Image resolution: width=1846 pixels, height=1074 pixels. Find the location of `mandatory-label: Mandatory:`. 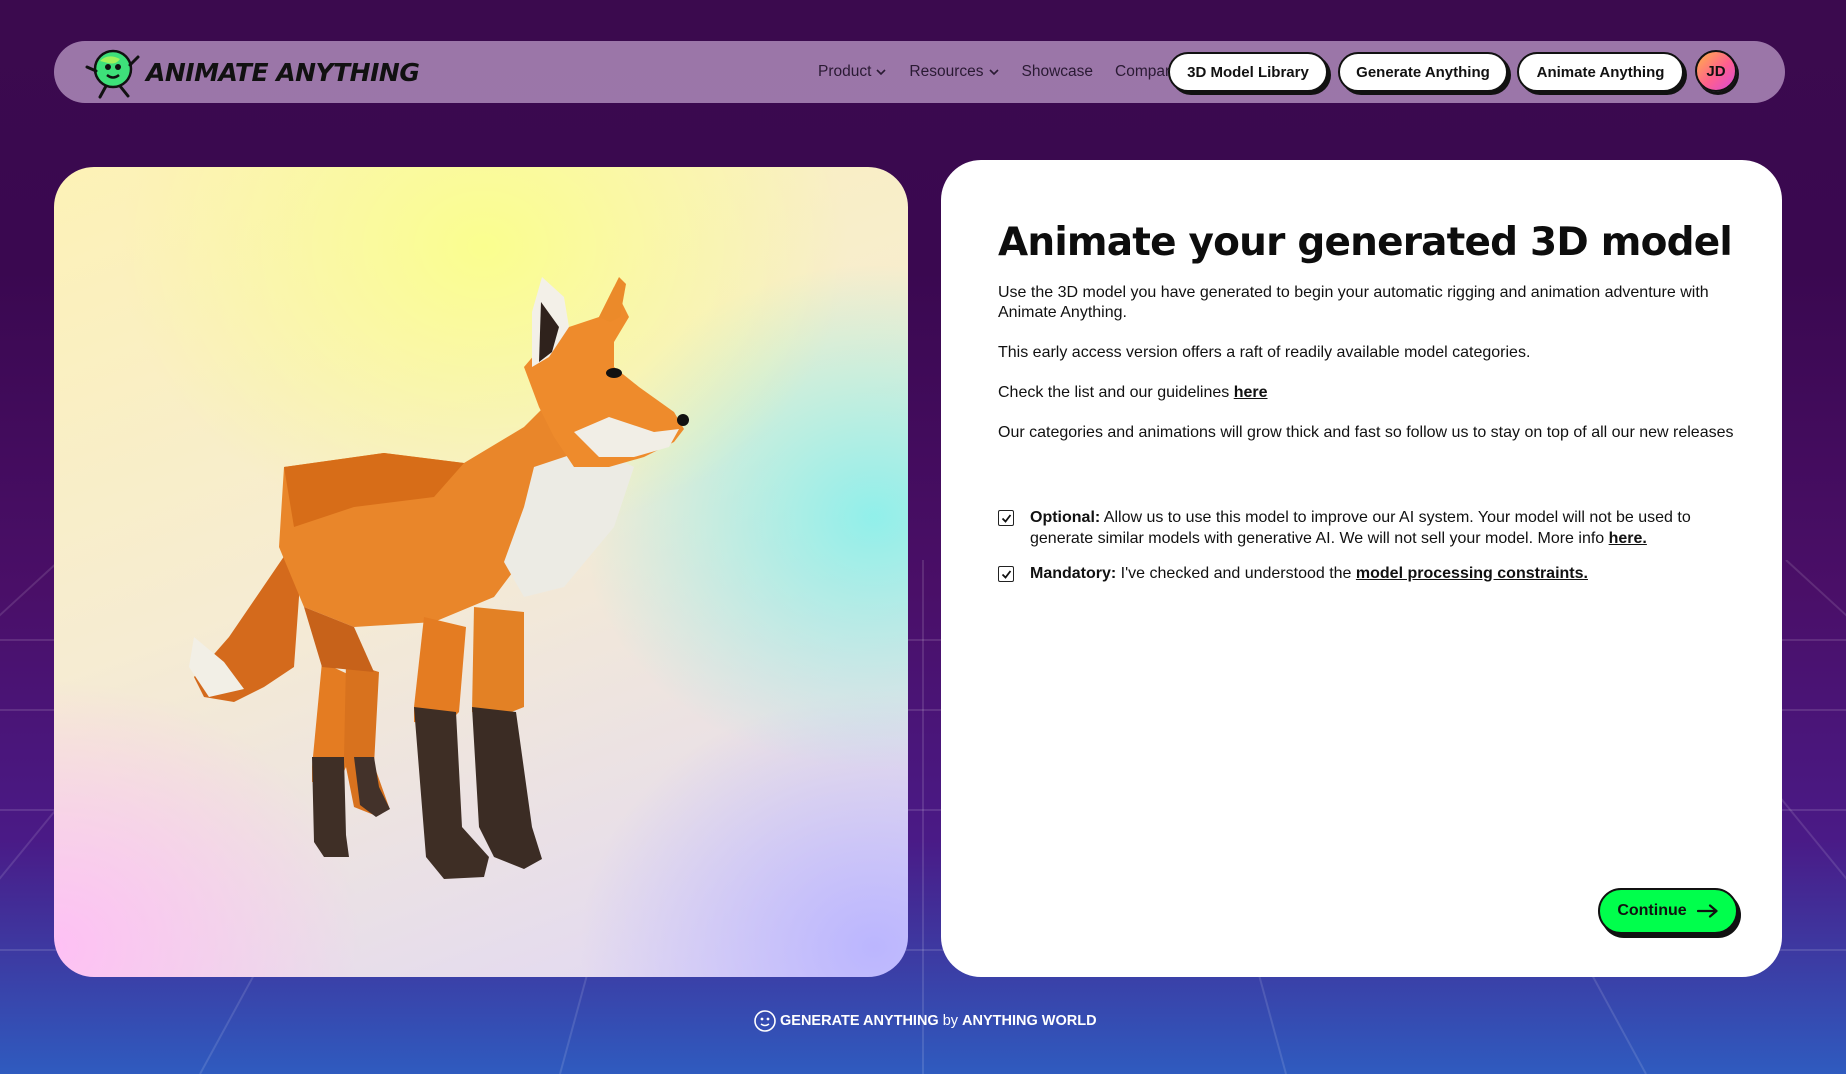

mandatory-label: Mandatory: is located at coordinates (1073, 573).